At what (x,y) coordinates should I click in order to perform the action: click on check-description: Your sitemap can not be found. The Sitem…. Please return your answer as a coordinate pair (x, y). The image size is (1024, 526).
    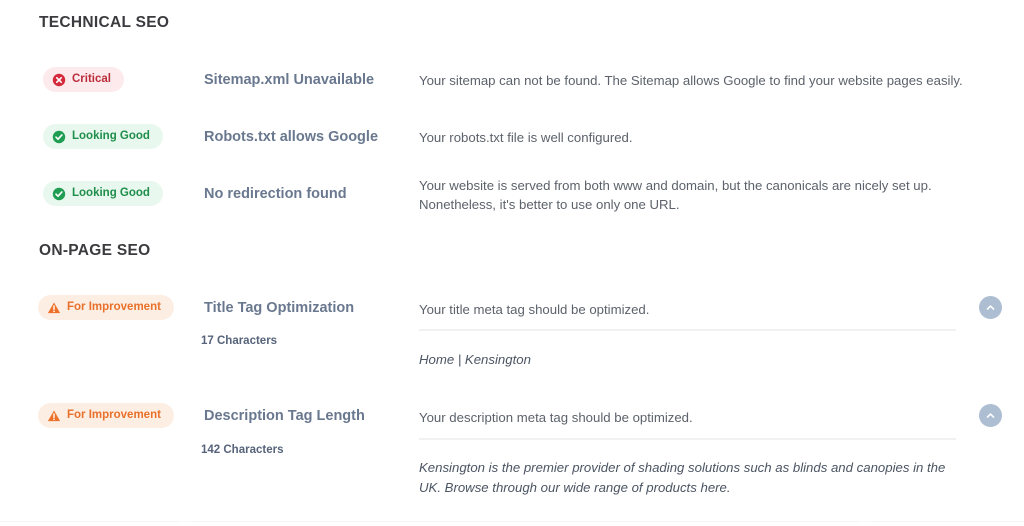
    Looking at the image, I should click on (691, 80).